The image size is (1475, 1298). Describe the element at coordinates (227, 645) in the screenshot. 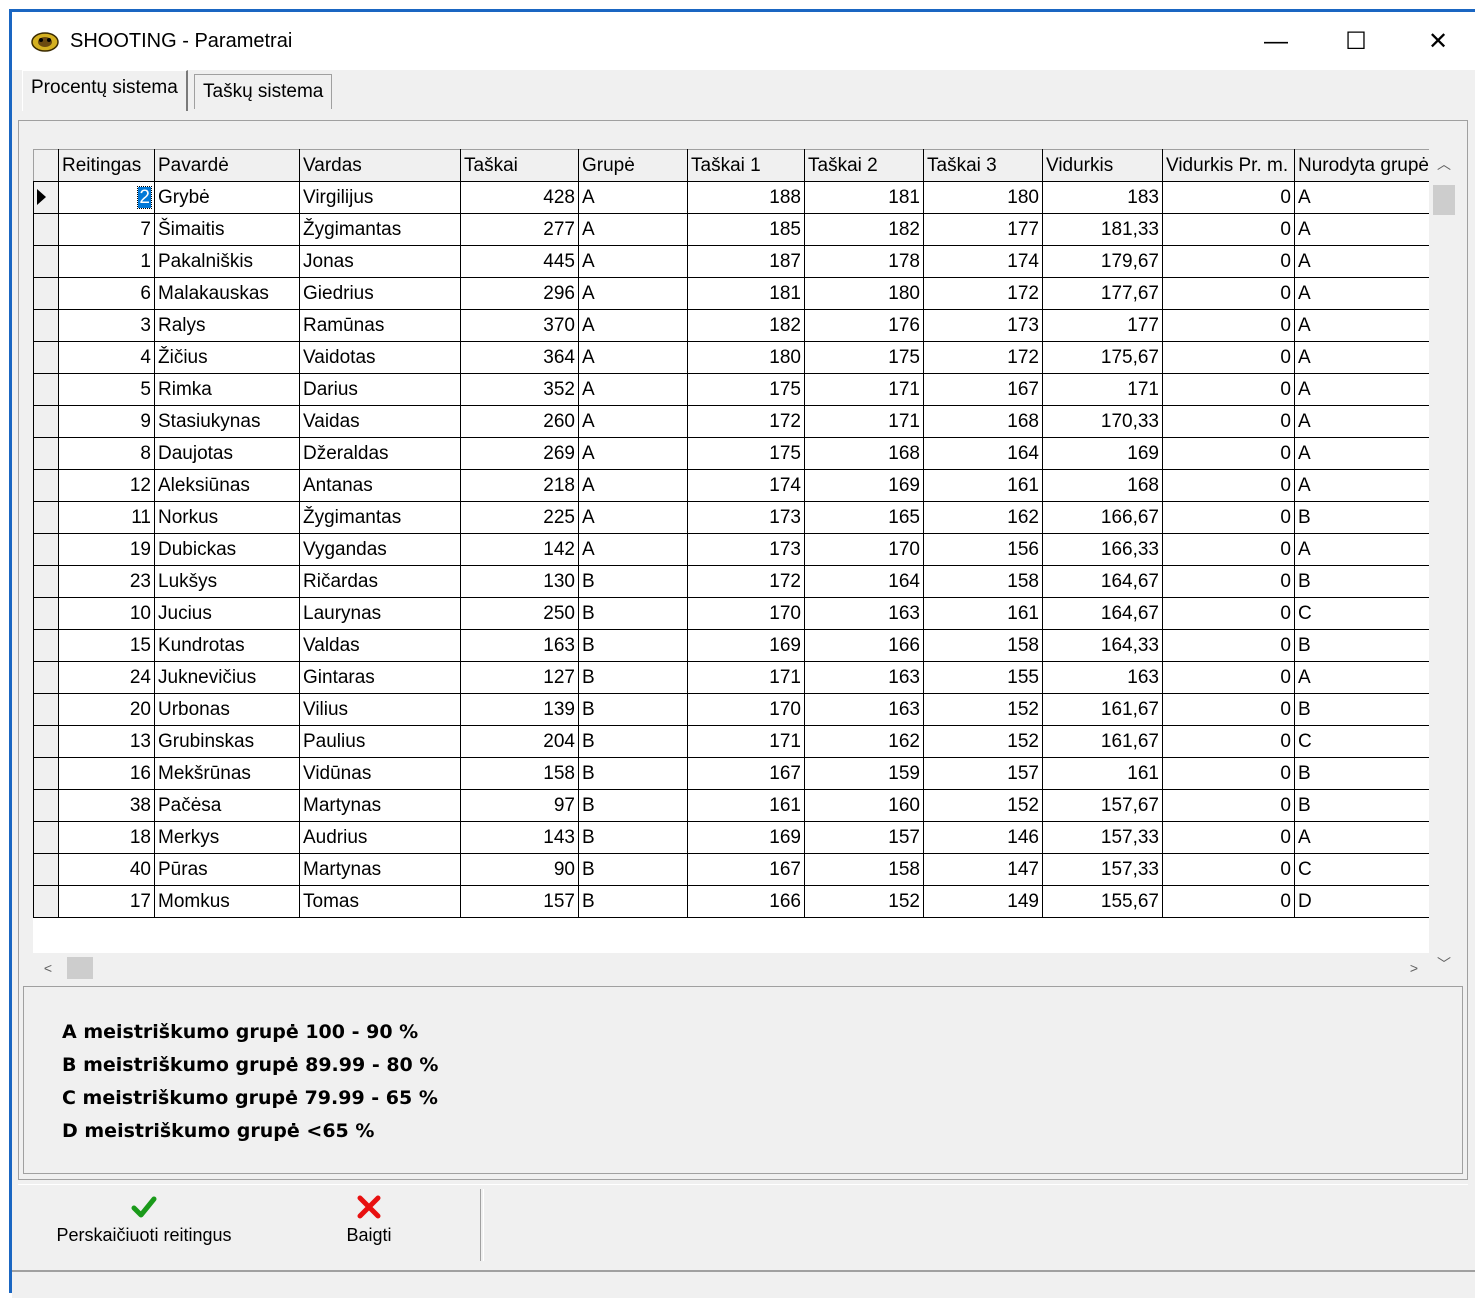

I see `table-cell: Kundrotas` at that location.